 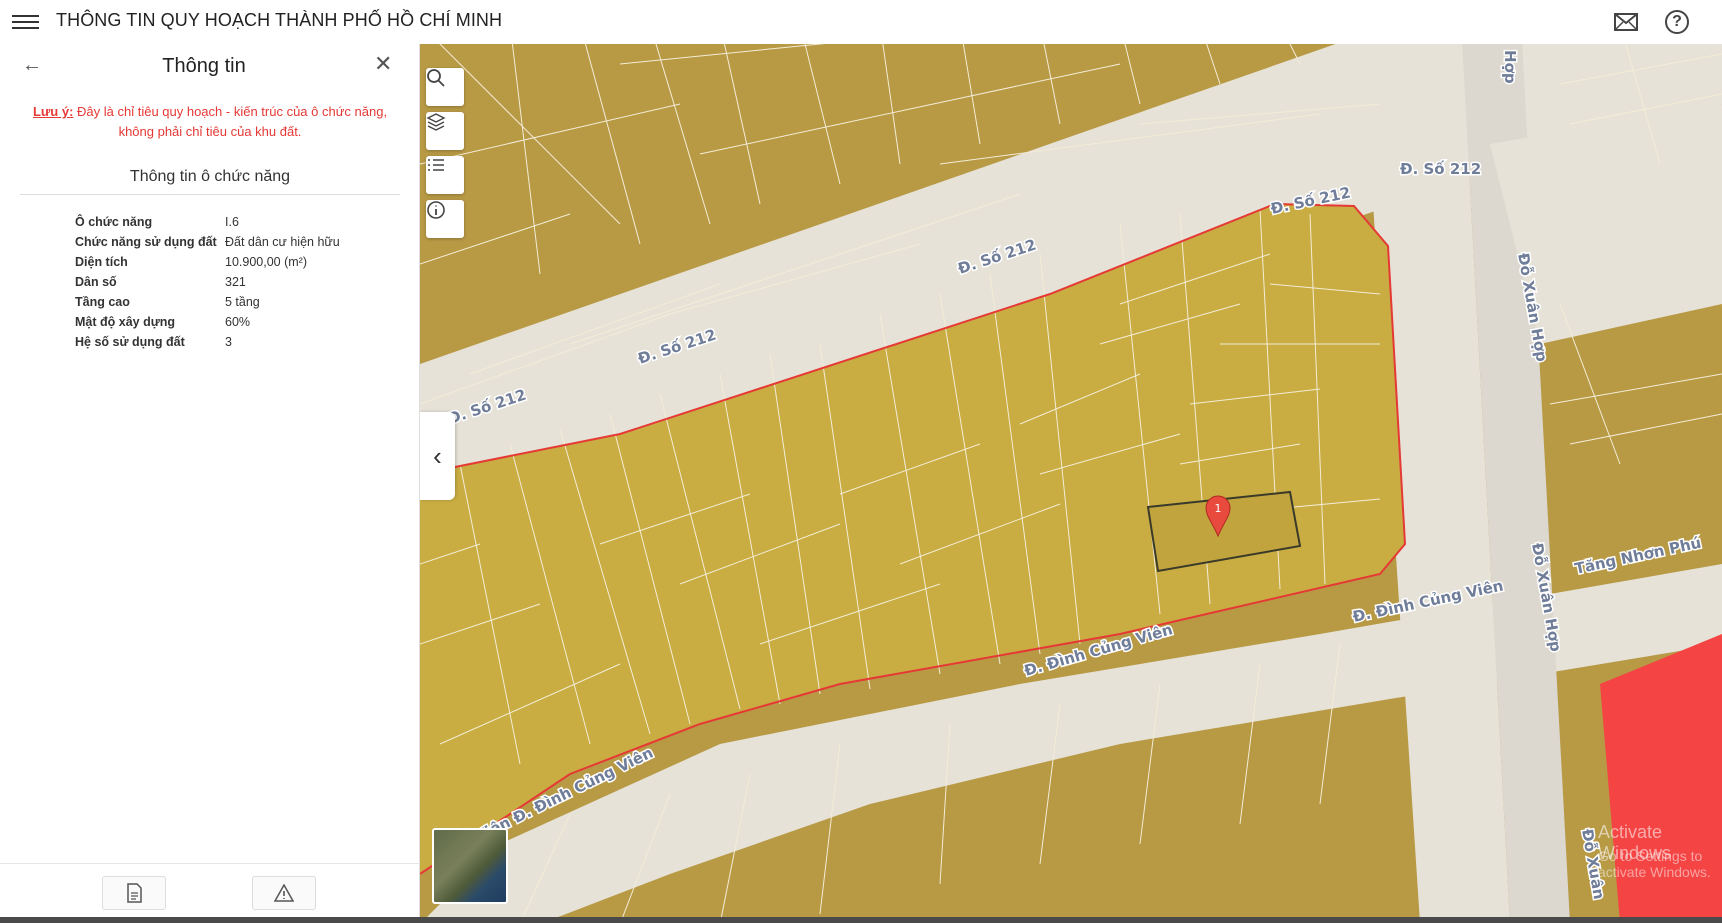 I want to click on attr-label: Tầng cao, so click(x=102, y=302).